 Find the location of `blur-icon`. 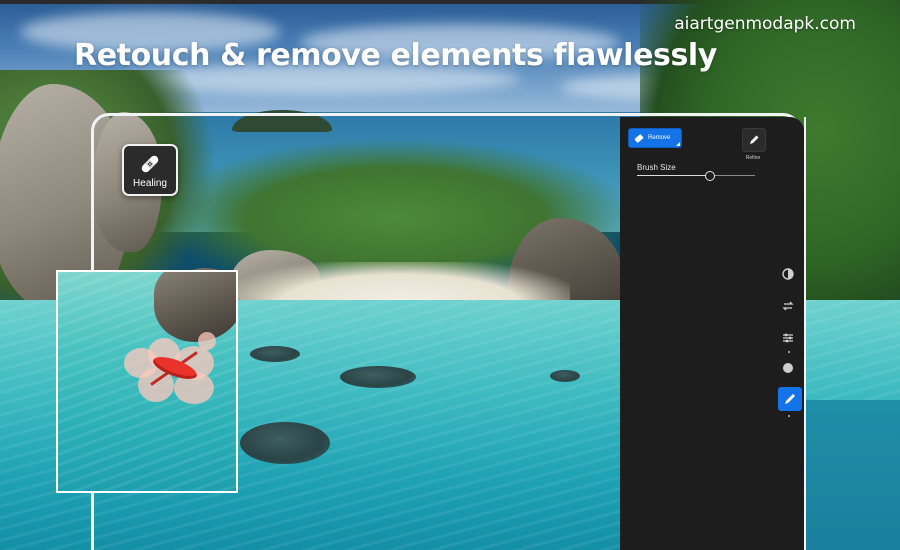

blur-icon is located at coordinates (788, 274).